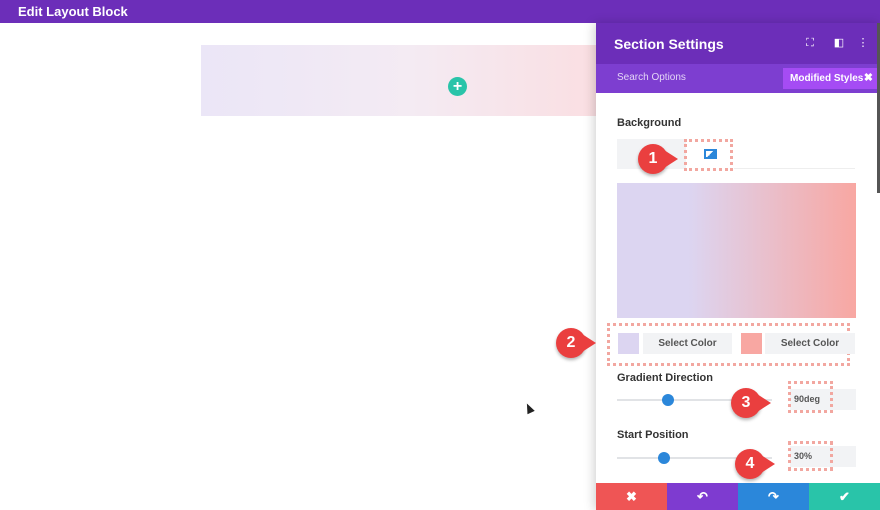 This screenshot has height=510, width=880. What do you see at coordinates (653, 435) in the screenshot?
I see `start-position-label: Start Position` at bounding box center [653, 435].